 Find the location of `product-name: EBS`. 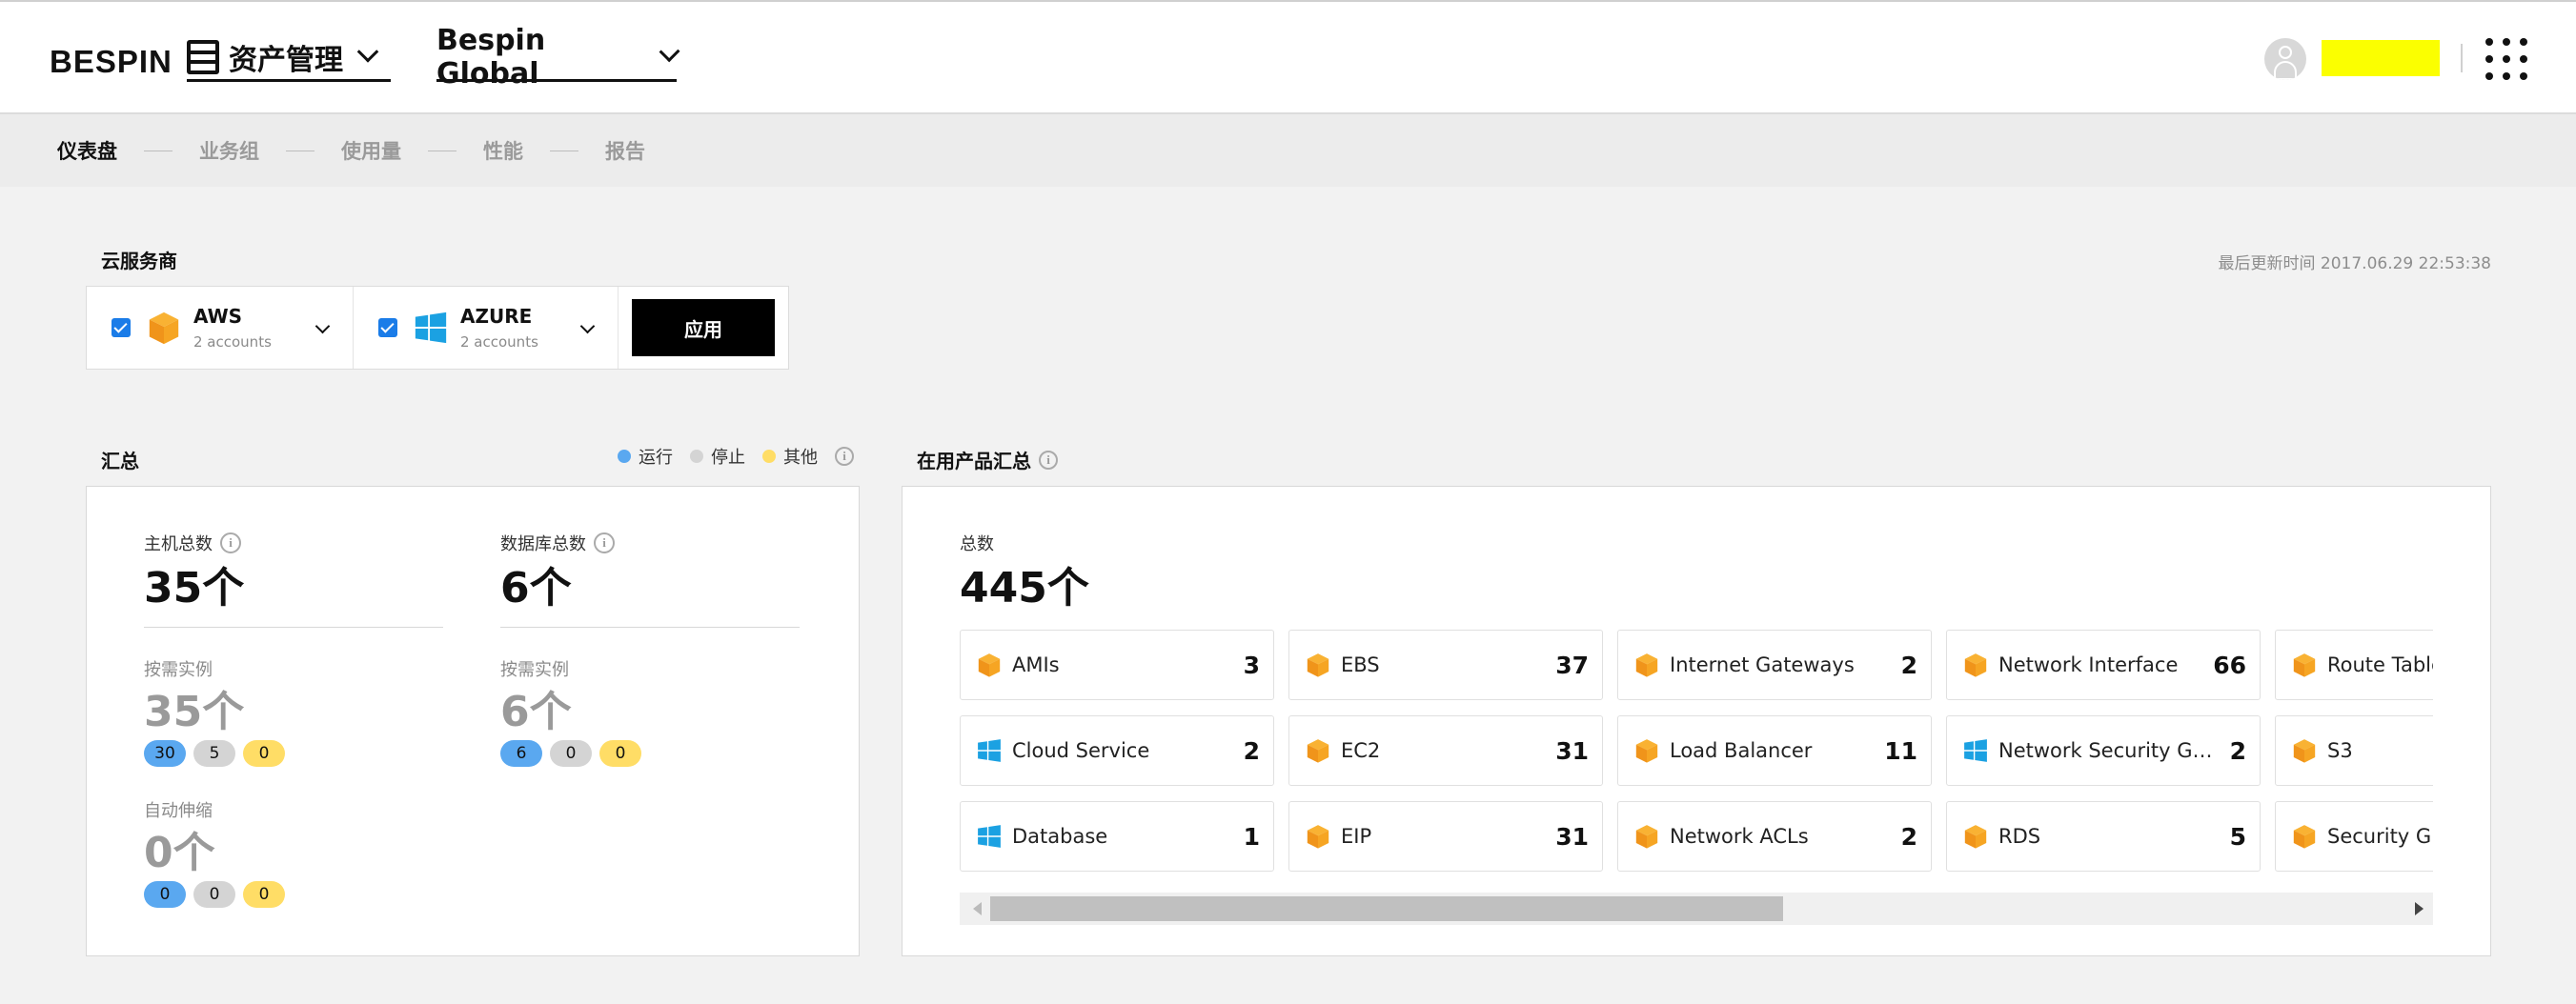

product-name: EBS is located at coordinates (1360, 664).